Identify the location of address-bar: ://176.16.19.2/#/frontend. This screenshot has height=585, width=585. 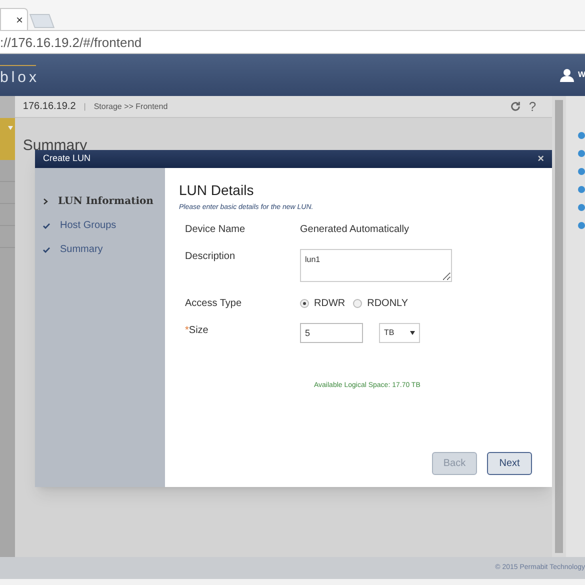
(71, 42).